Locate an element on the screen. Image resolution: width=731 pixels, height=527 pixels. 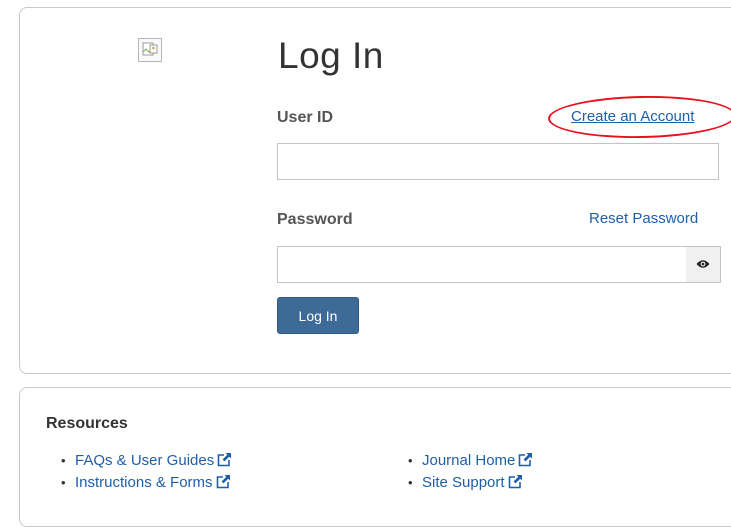
resource-link: Journal Home is located at coordinates (468, 460).